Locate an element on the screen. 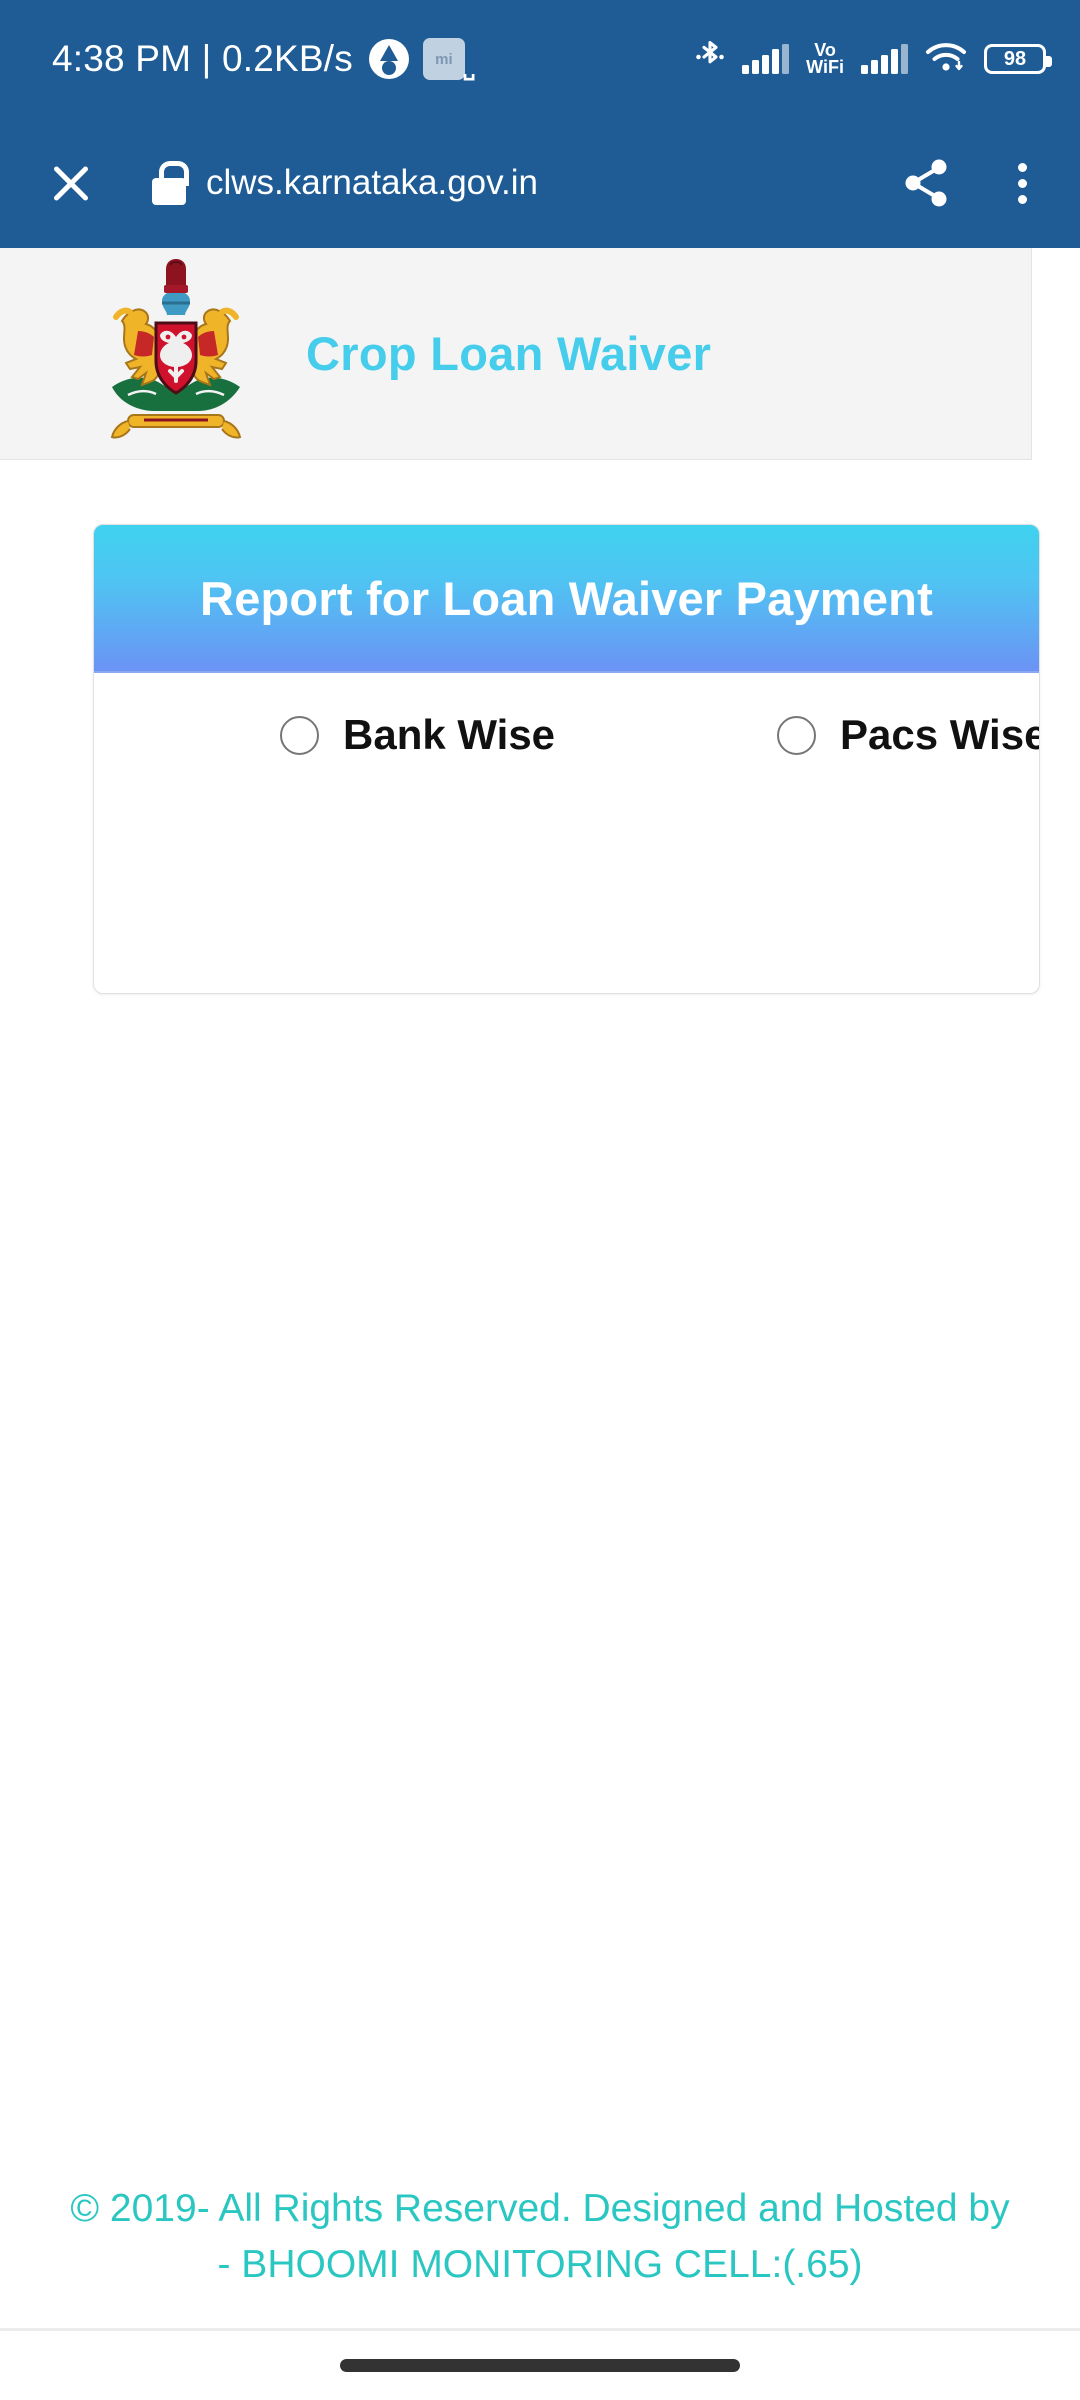 The height and width of the screenshot is (2400, 1080). share-icon is located at coordinates (926, 183).